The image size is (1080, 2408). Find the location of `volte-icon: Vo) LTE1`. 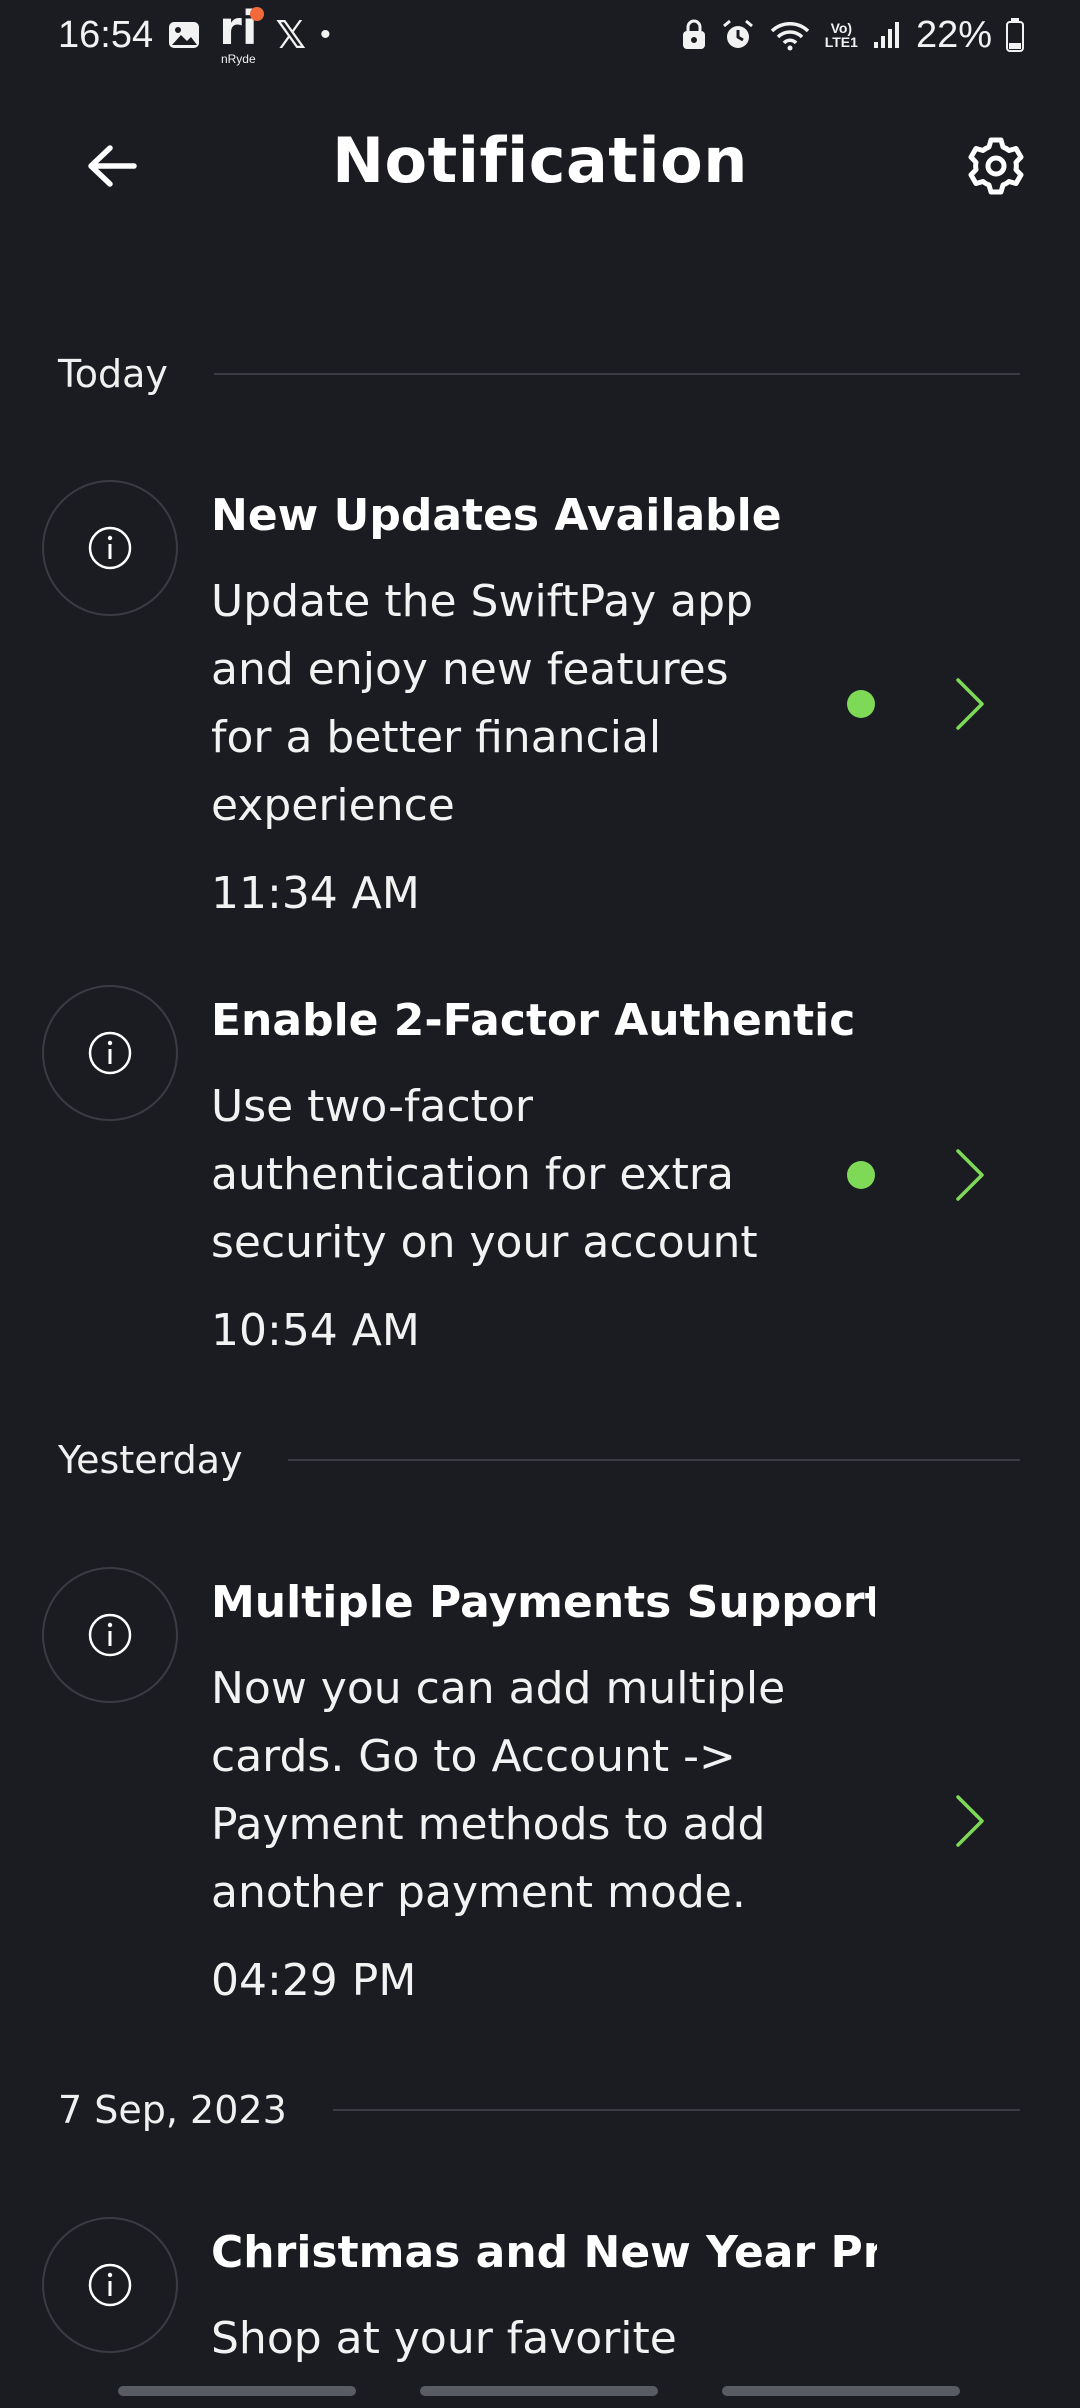

volte-icon: Vo) LTE1 is located at coordinates (841, 35).